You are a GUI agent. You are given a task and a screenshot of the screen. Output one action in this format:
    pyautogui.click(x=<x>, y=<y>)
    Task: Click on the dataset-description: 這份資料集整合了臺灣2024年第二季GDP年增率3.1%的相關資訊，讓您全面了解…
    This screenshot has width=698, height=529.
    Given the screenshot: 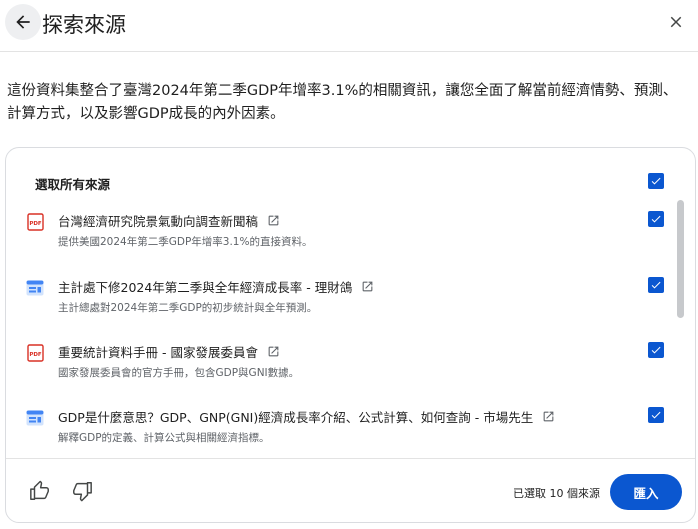 What is the action you would take?
    pyautogui.click(x=342, y=102)
    